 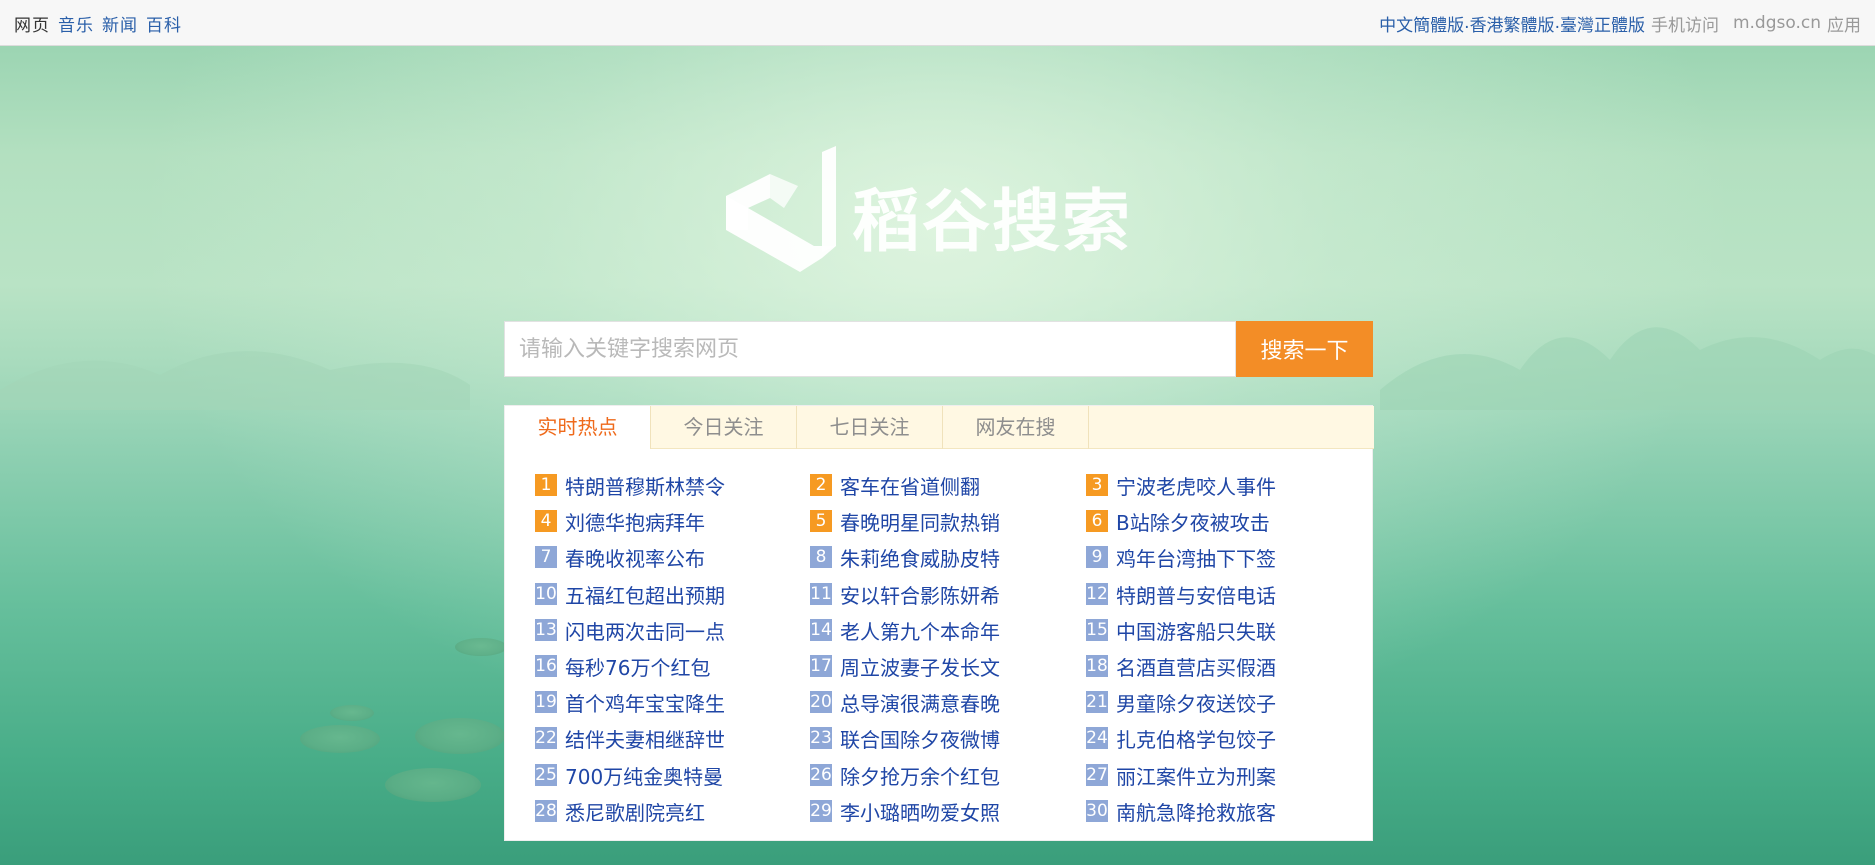 What do you see at coordinates (920, 666) in the screenshot?
I see `hot-item-title: 周立波妻子发长文` at bounding box center [920, 666].